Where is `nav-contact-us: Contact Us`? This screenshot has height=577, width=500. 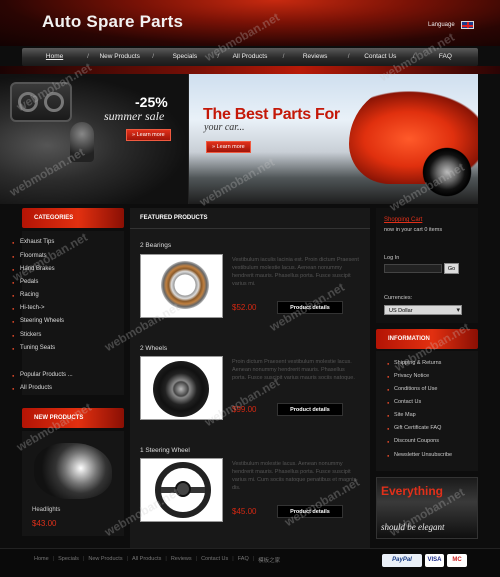
nav-contact-us: Contact Us is located at coordinates (380, 57).